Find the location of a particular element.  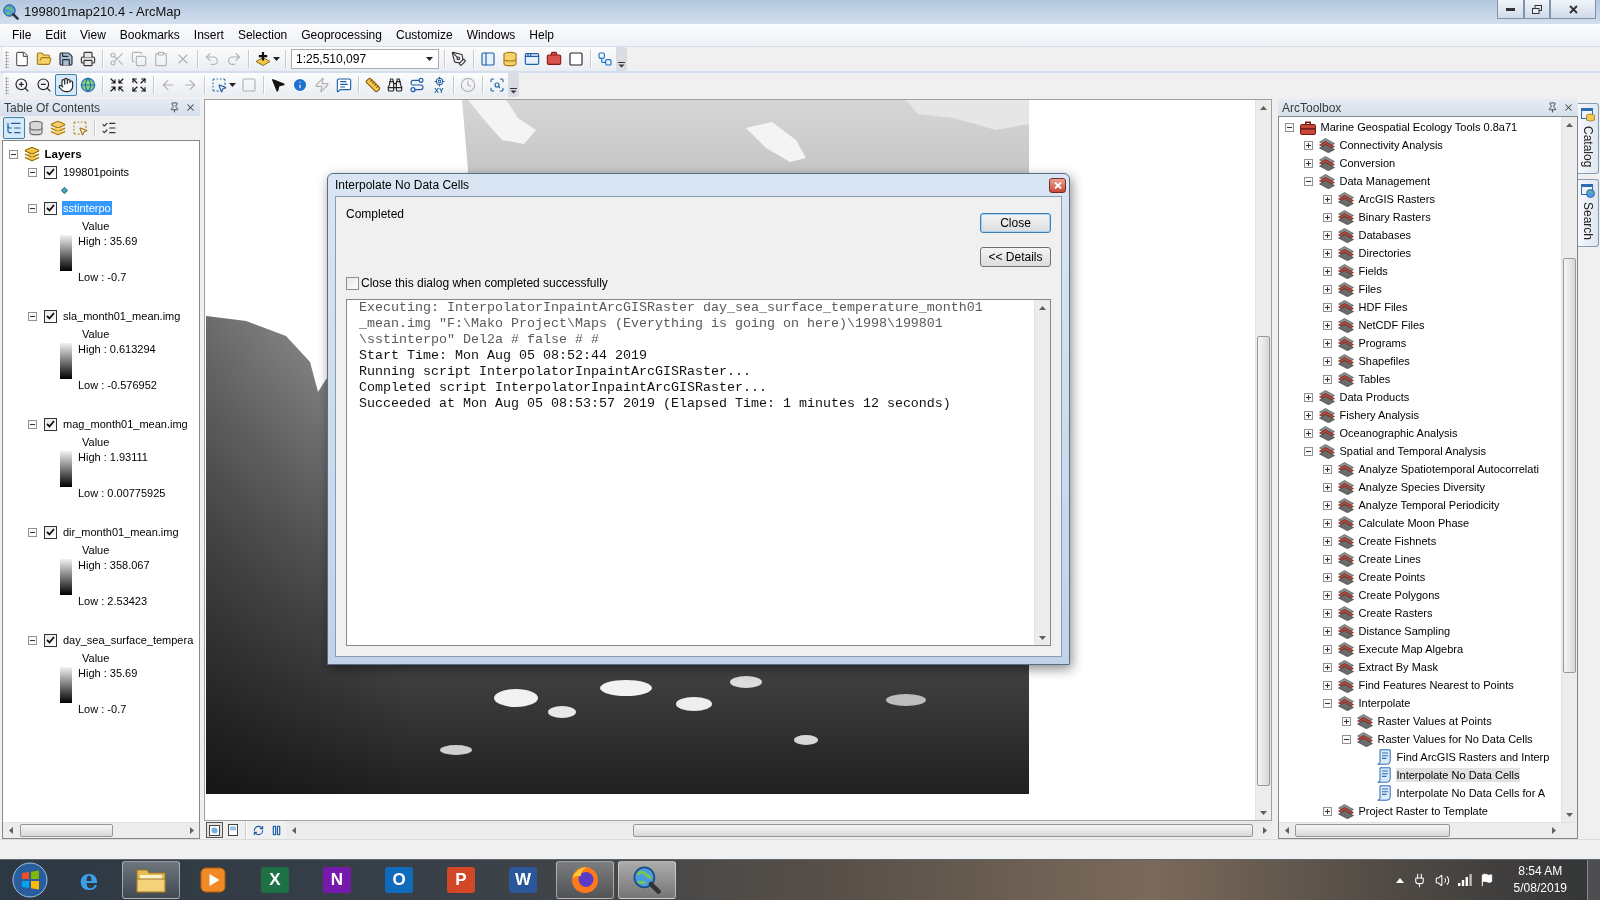

toolset-label: Create Fishnets is located at coordinates (1397, 541).